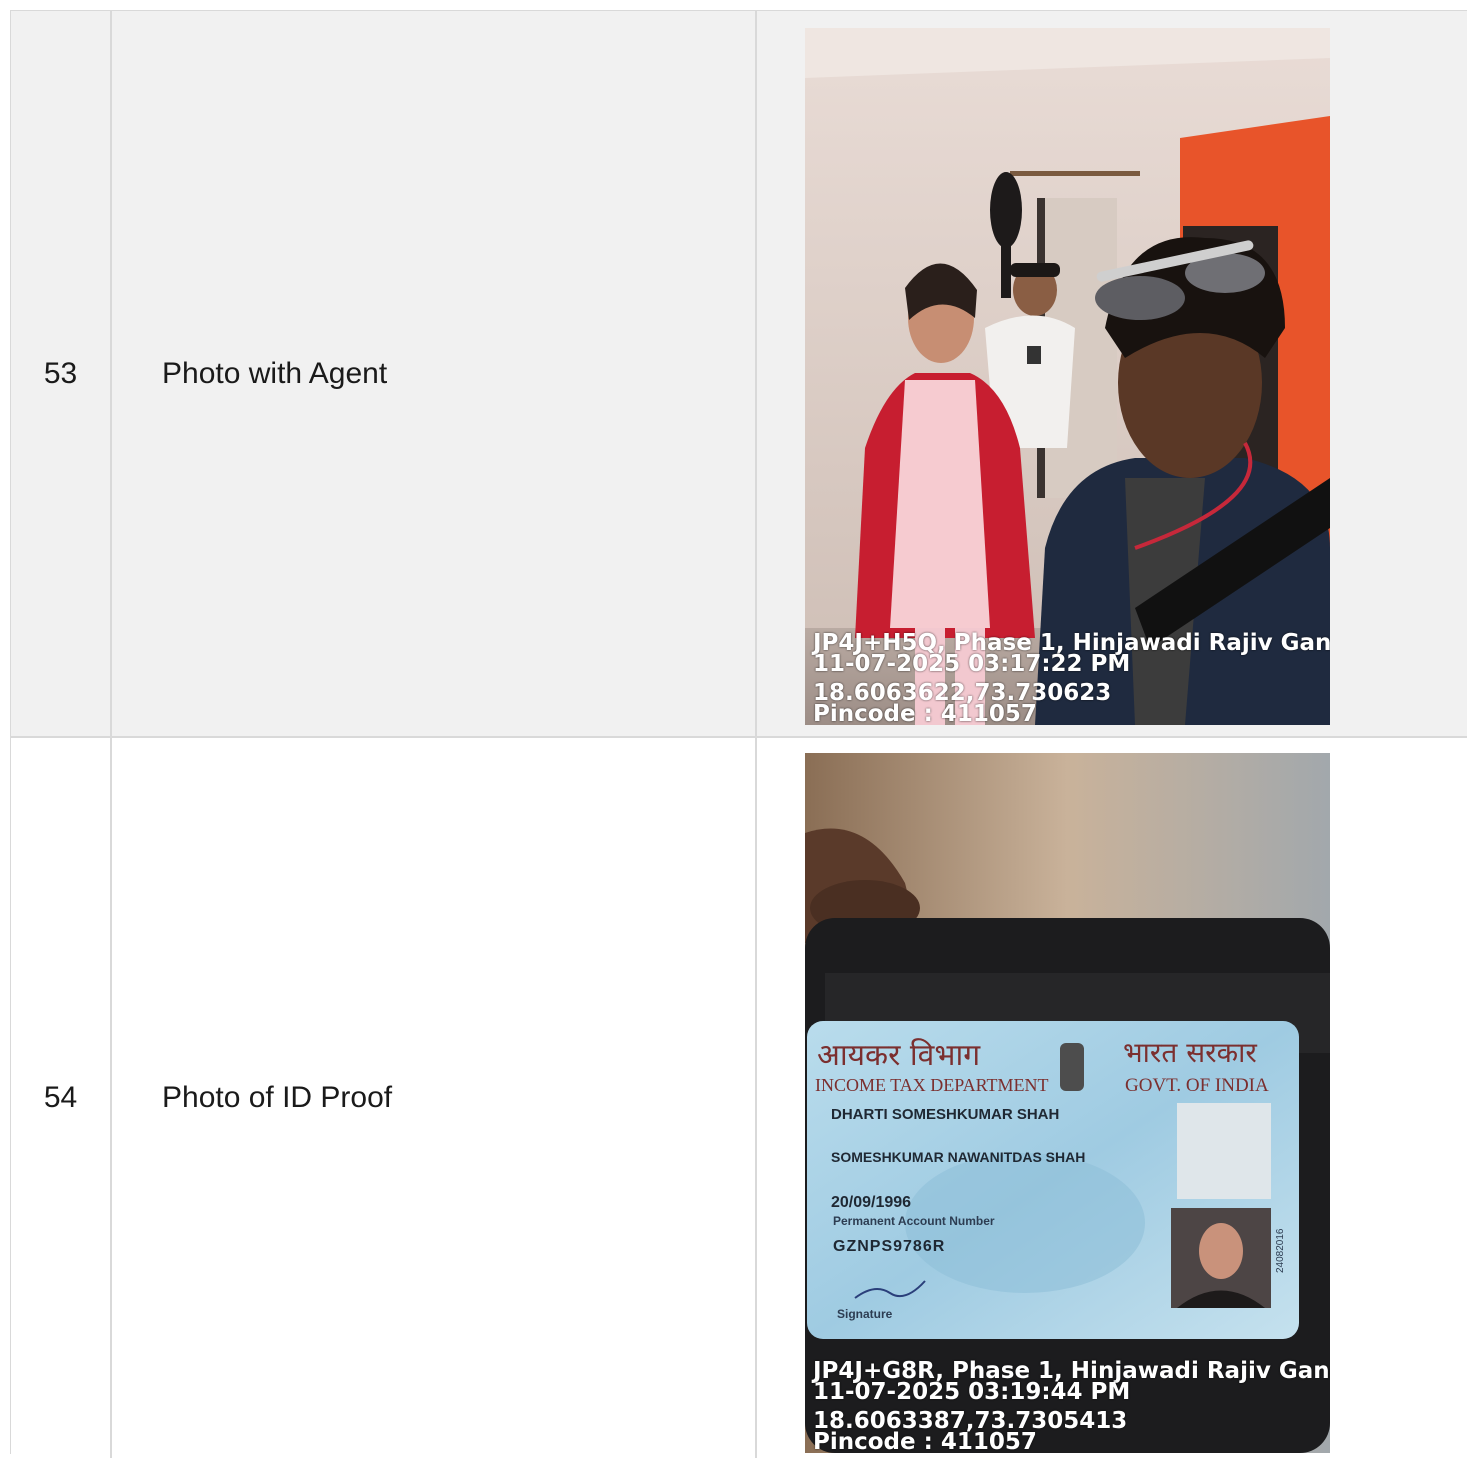 This screenshot has width=1467, height=1458. I want to click on card-govt-hindi: भारत सरकार, so click(1190, 1052).